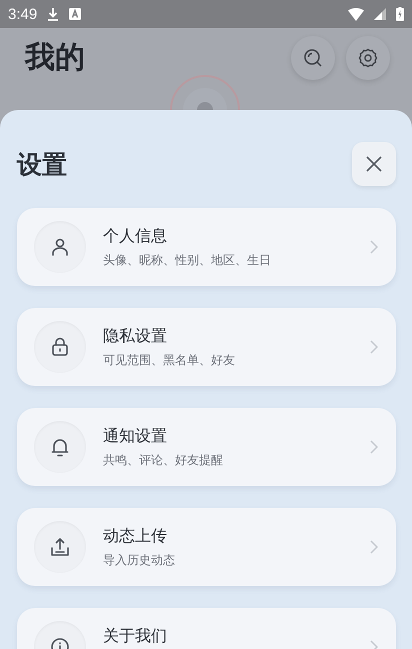 This screenshot has width=412, height=649. I want to click on item-title: 动态上传, so click(135, 536).